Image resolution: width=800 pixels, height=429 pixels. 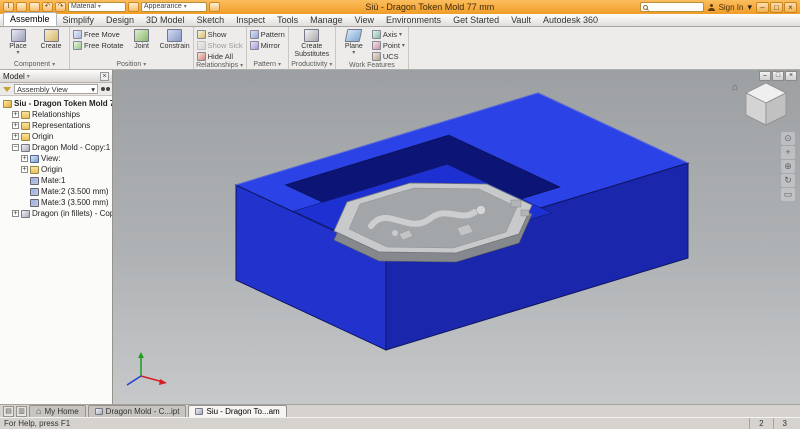 I want to click on zoom-icon: ⊕, so click(x=788, y=166).